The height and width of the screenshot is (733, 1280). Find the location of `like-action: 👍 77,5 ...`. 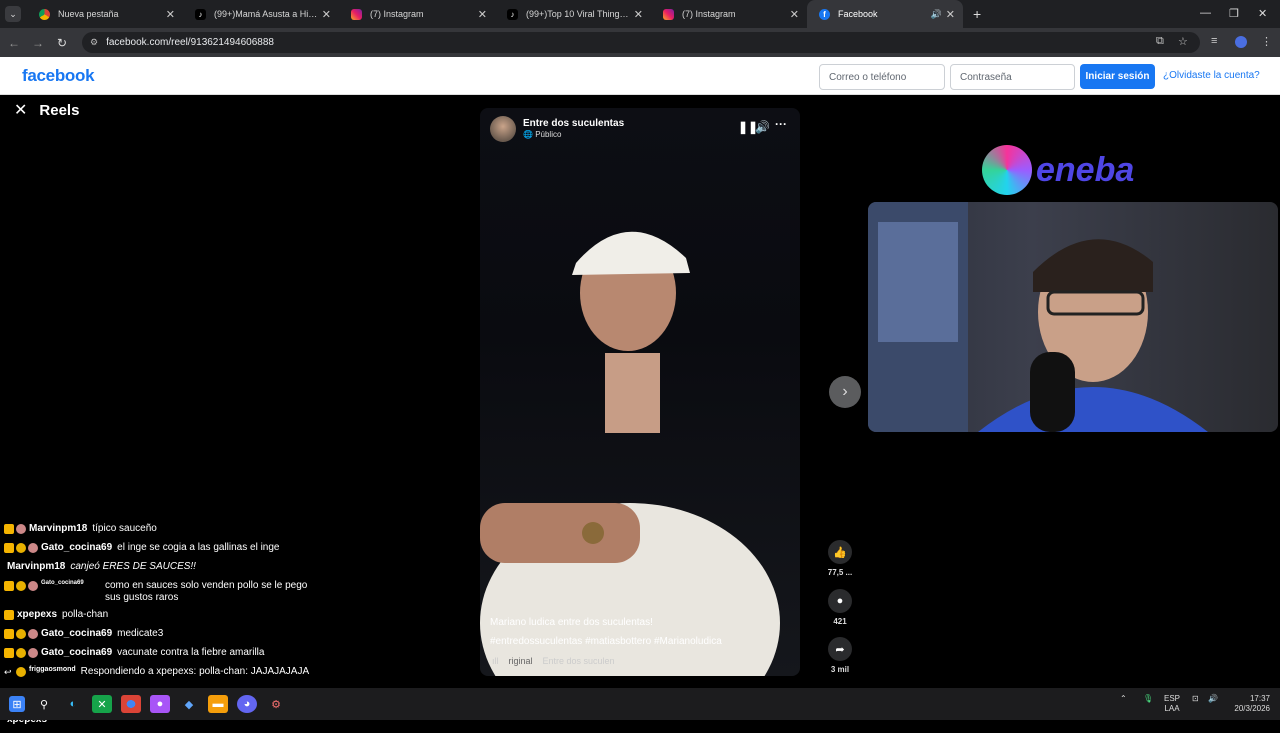

like-action: 👍 77,5 ... is located at coordinates (840, 558).